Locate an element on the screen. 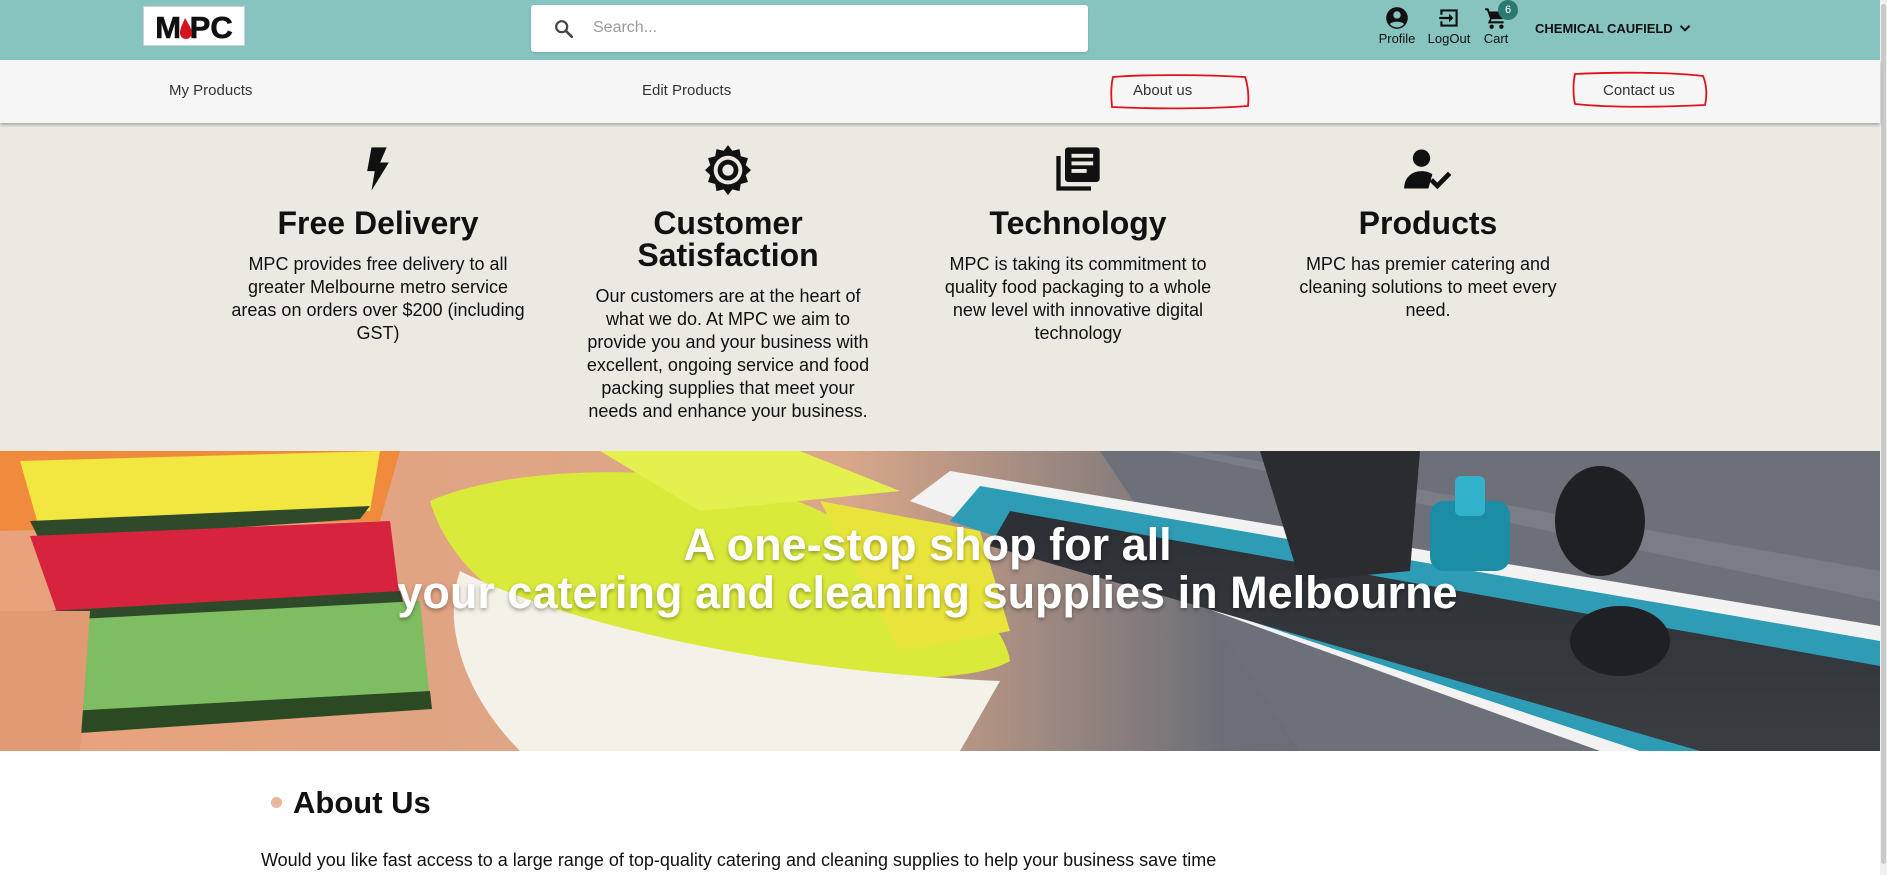  chevron-down-icon is located at coordinates (1684, 28).